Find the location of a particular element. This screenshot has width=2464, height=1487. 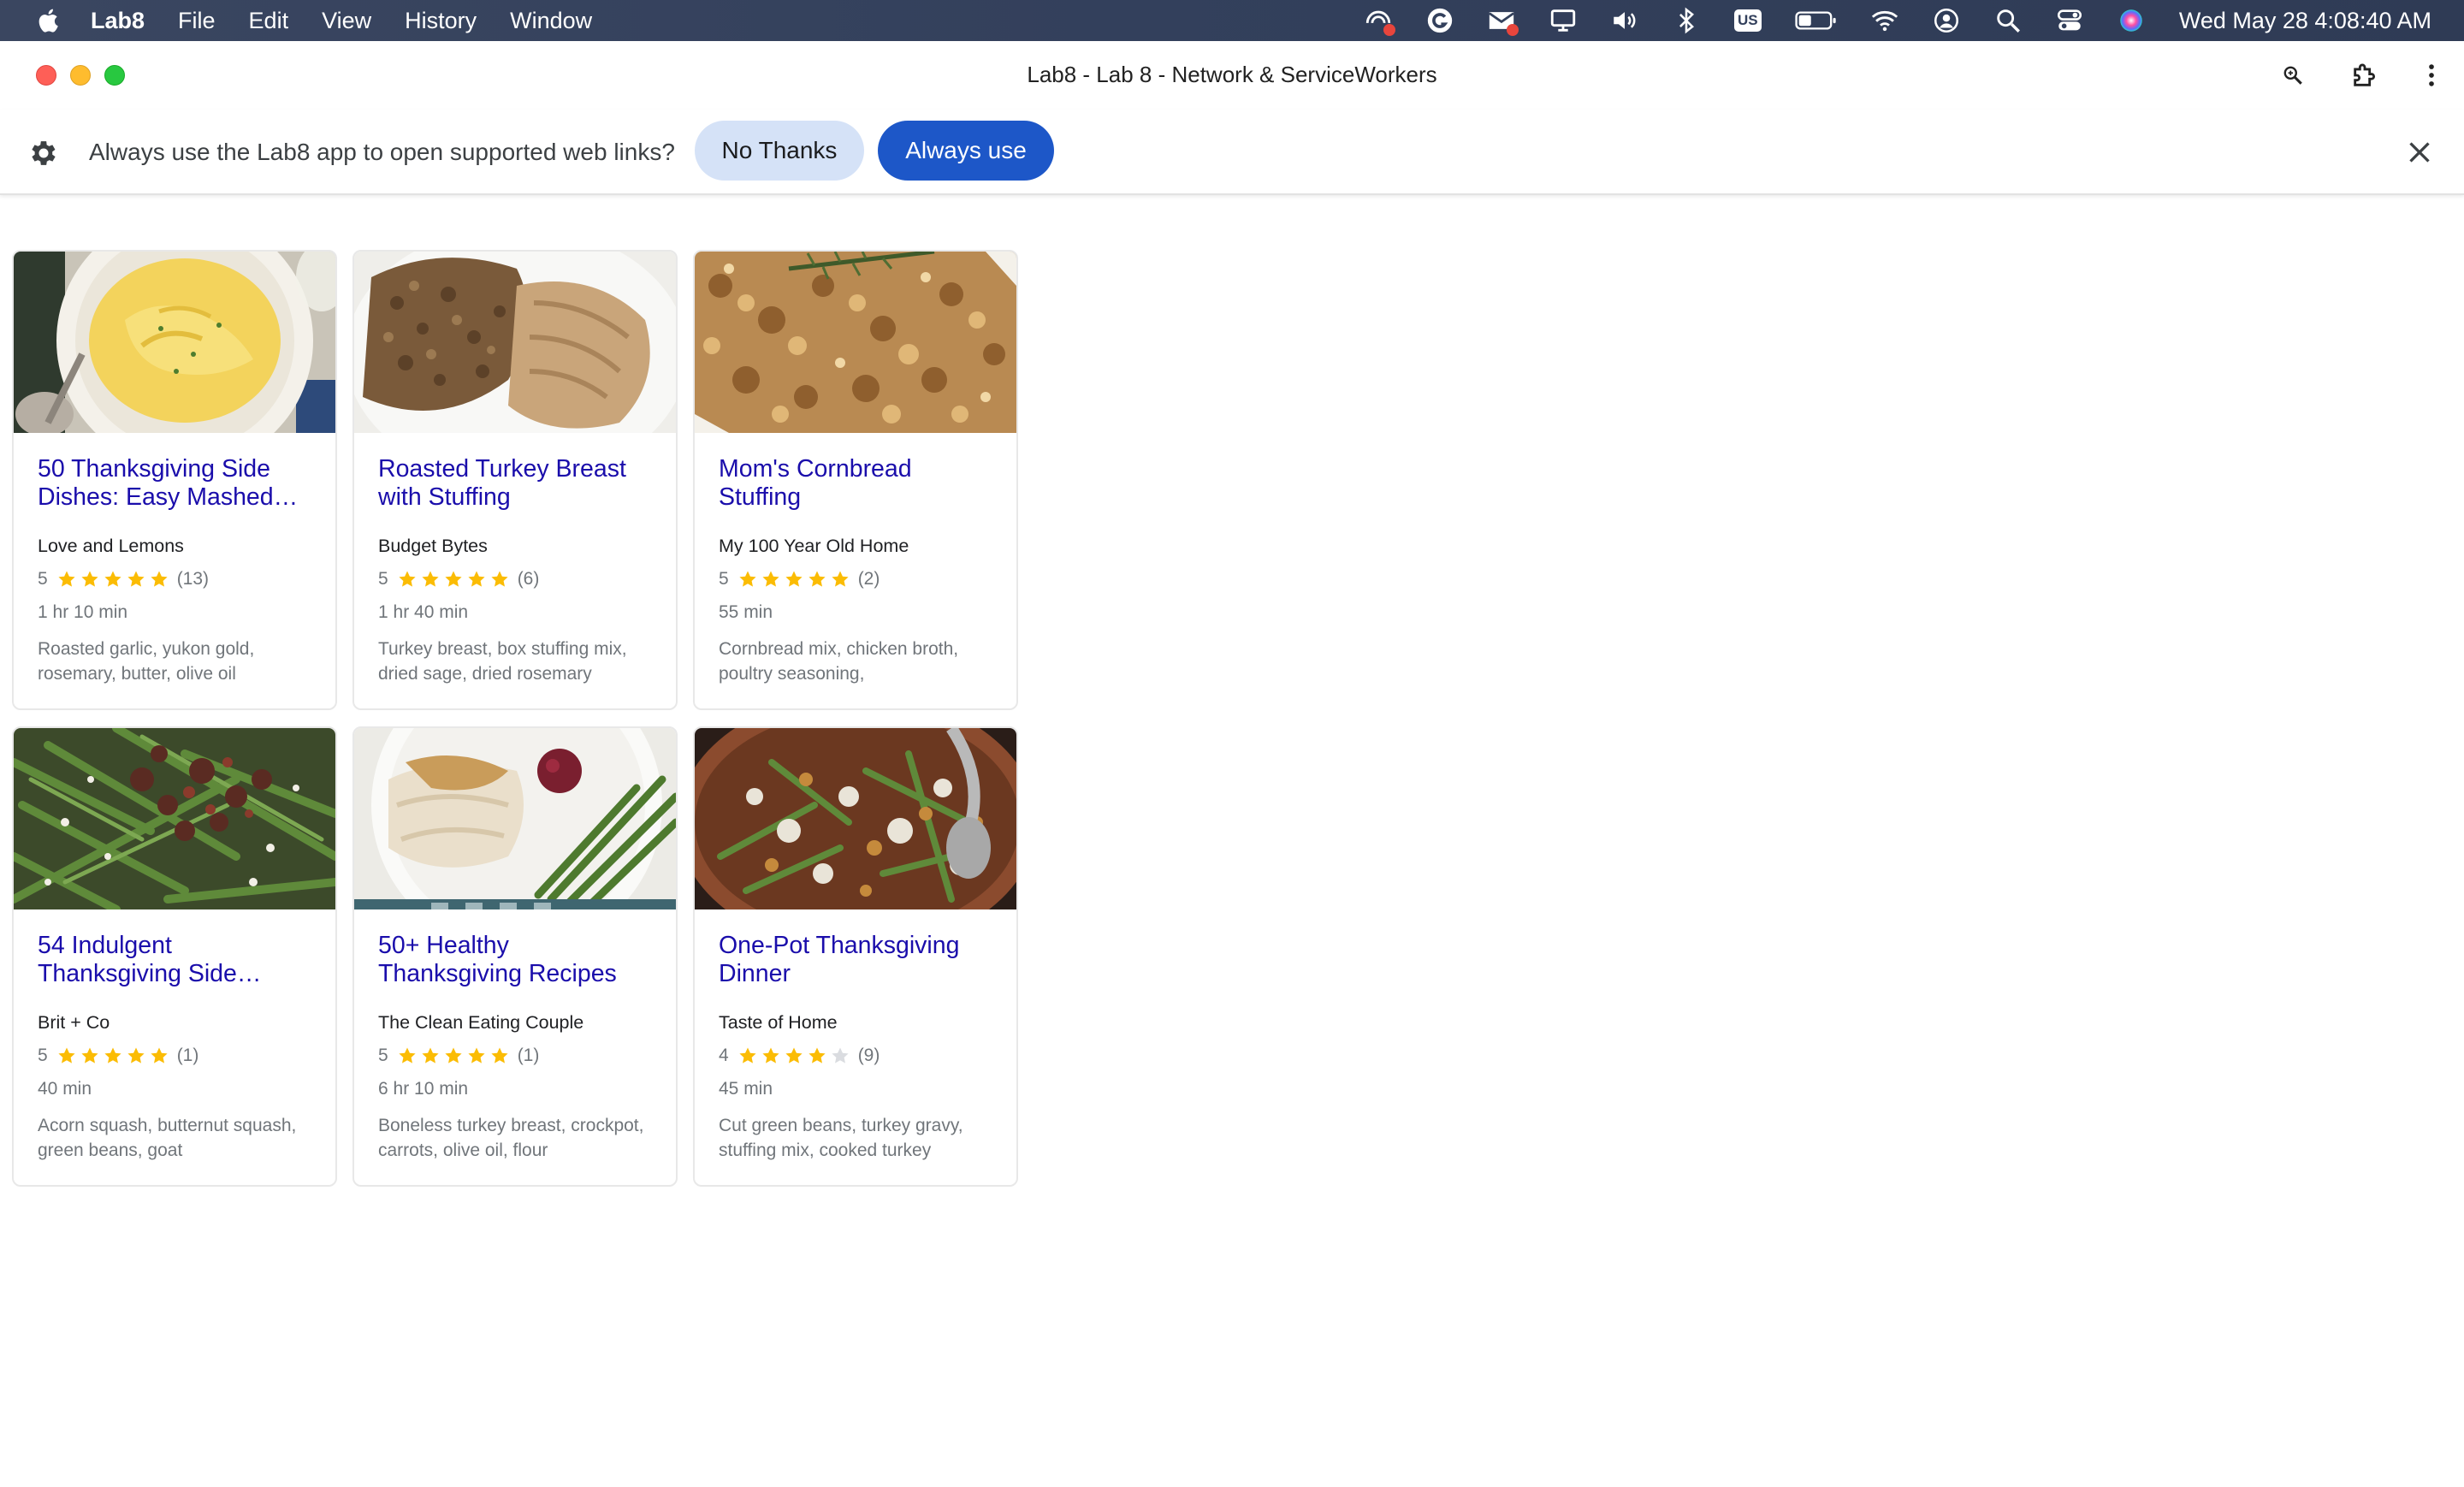

menu-file: File is located at coordinates (197, 21).